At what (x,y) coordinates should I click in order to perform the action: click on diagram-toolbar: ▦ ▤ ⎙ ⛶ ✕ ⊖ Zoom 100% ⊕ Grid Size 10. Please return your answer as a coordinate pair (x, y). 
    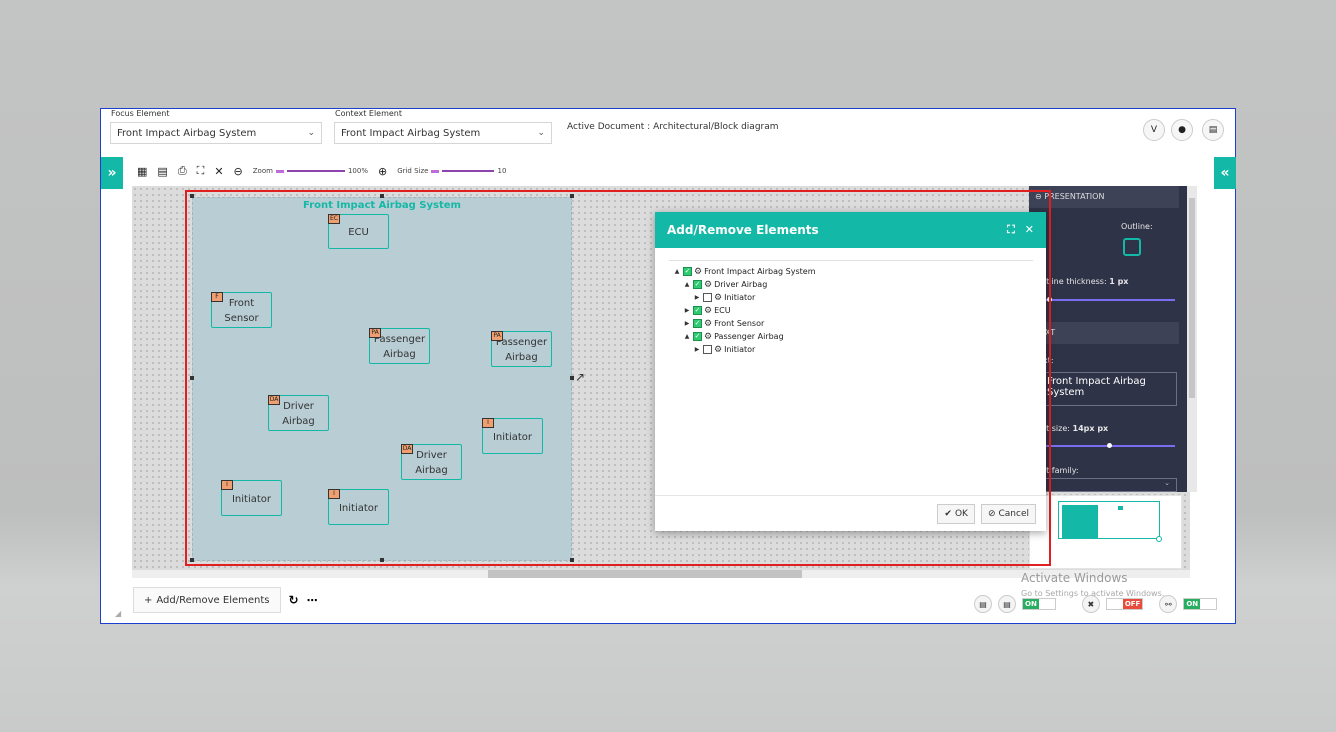
    Looking at the image, I should click on (321, 171).